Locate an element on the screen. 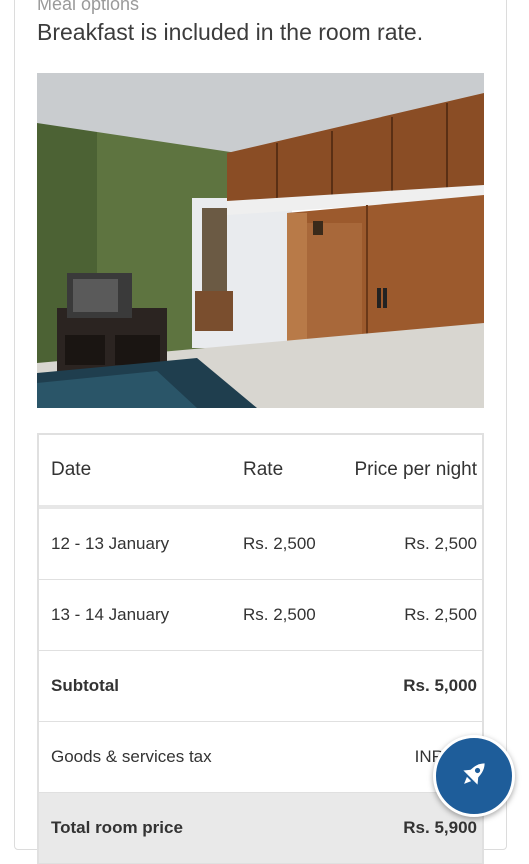 The width and height of the screenshot is (529, 864). rate-column-header: Rate is located at coordinates (263, 469).